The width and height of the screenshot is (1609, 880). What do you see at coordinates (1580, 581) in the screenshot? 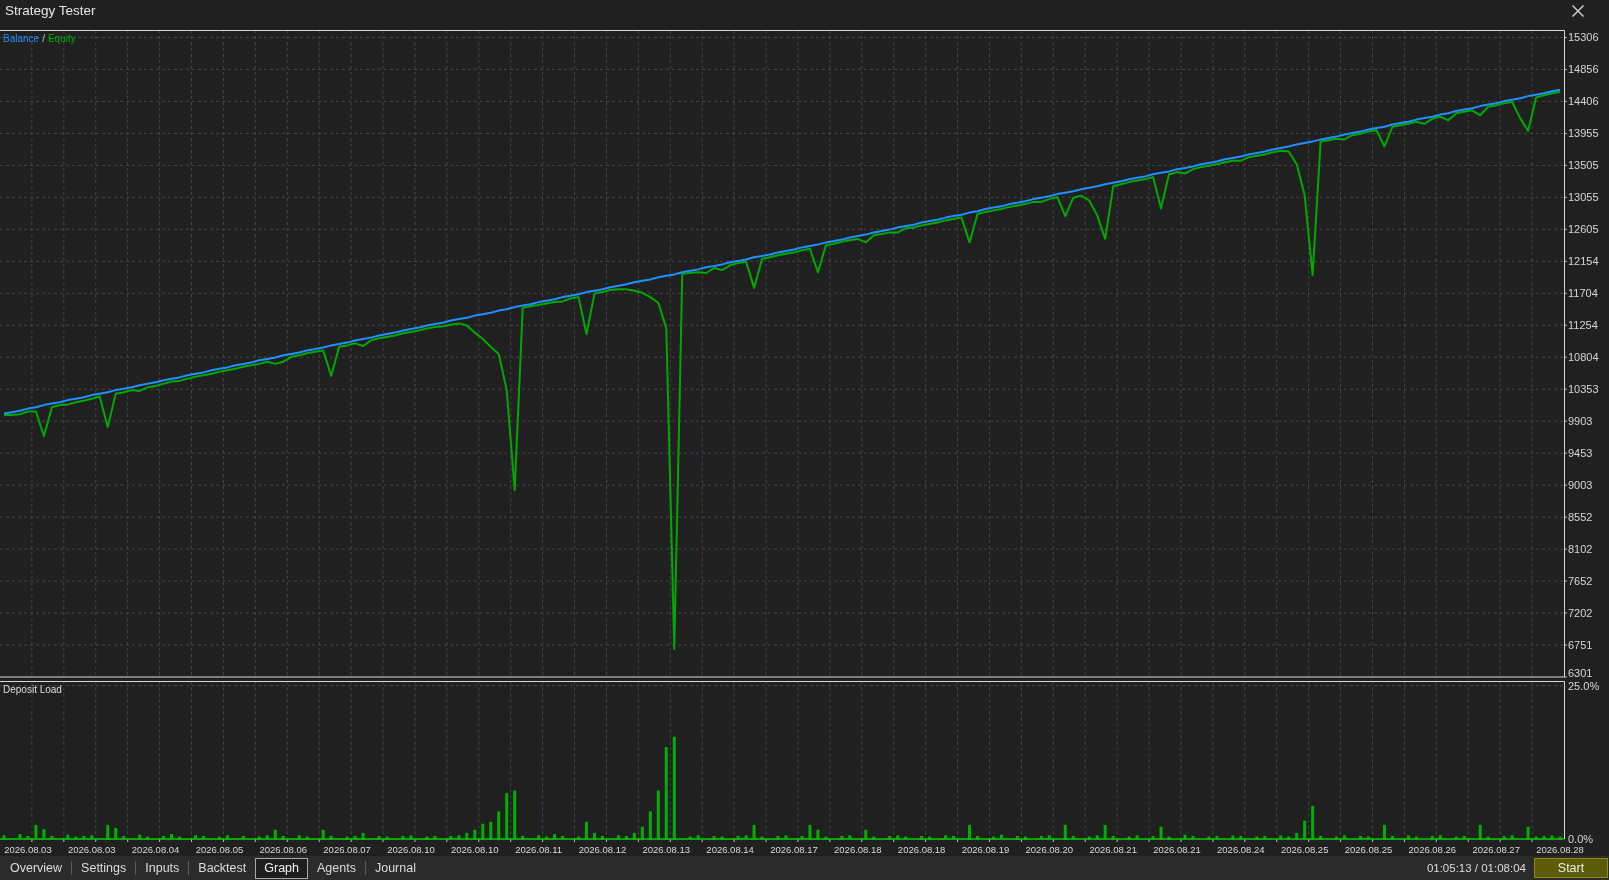
I see `axis-label: 7652` at bounding box center [1580, 581].